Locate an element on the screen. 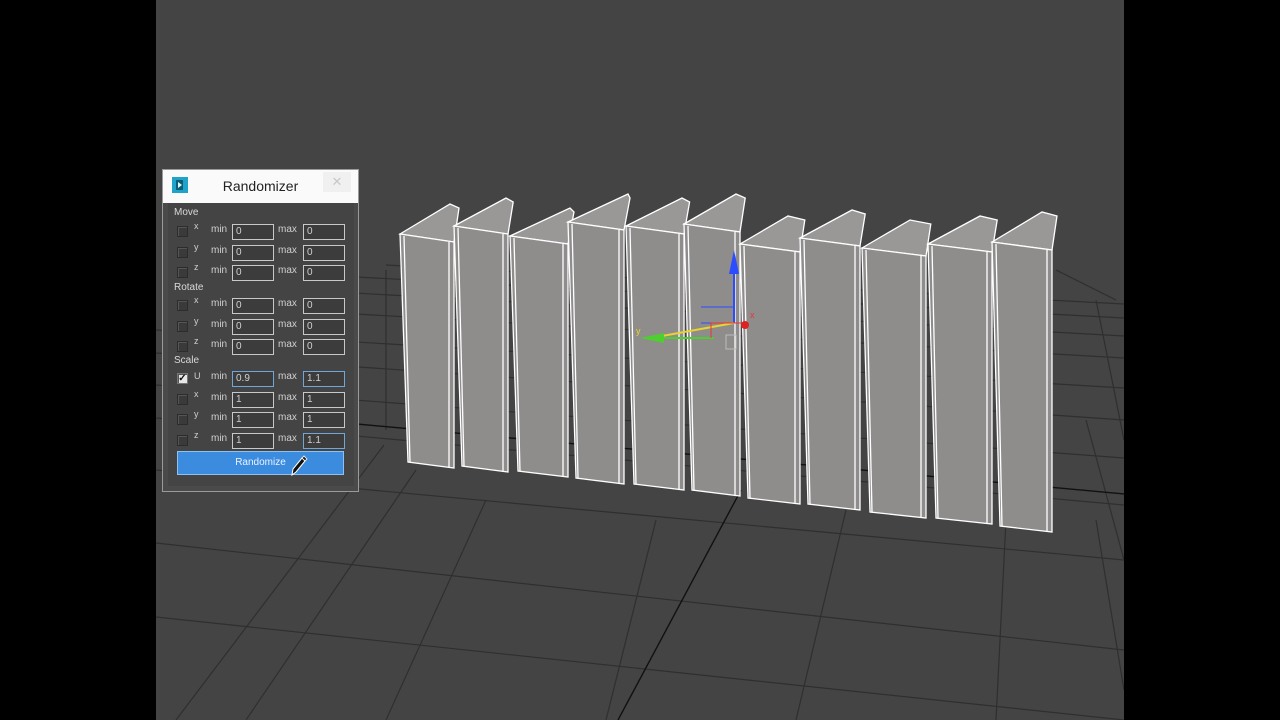 The height and width of the screenshot is (720, 1280). rotate-row-x: x min 0 max 0 is located at coordinates (261, 305).